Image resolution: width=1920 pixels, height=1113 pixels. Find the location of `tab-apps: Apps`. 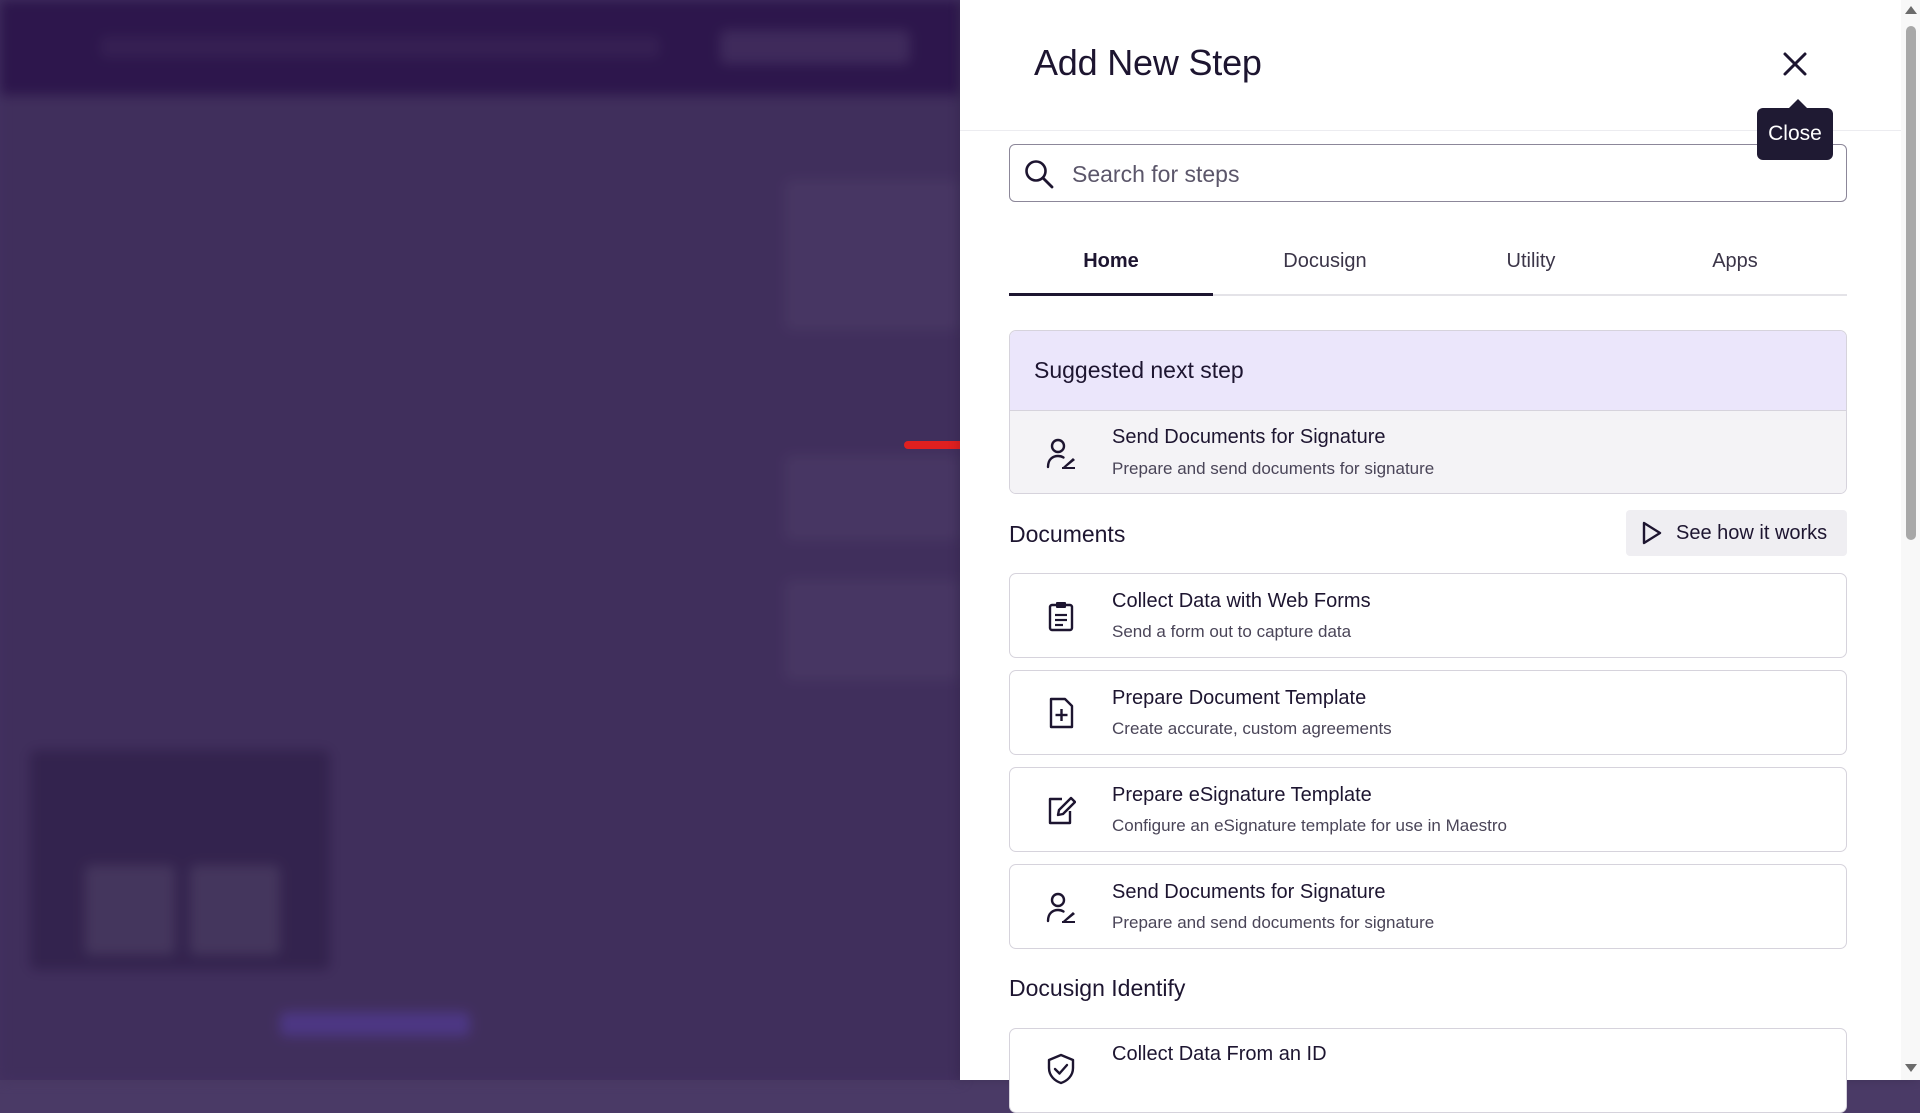

tab-apps: Apps is located at coordinates (1735, 261).